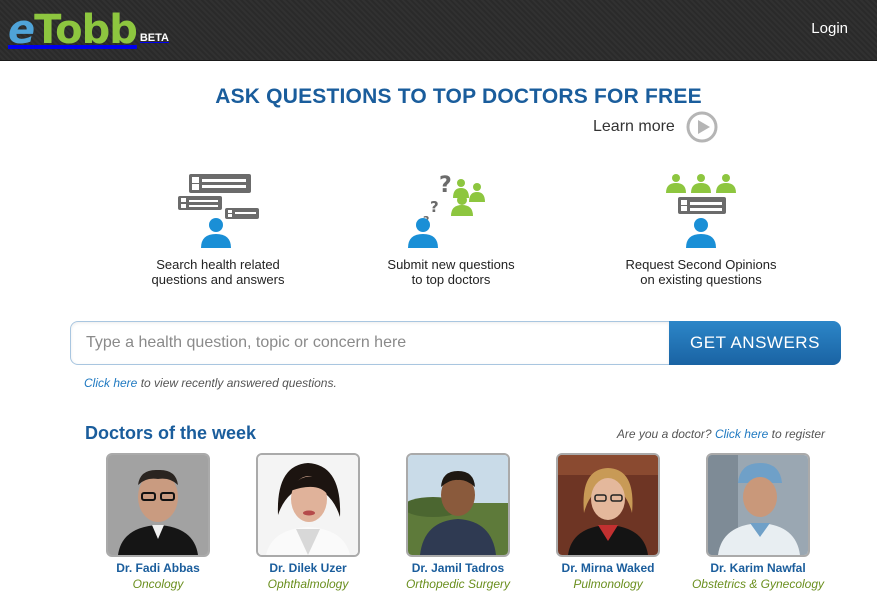  I want to click on logo-tobb: Tobb, so click(86, 30).